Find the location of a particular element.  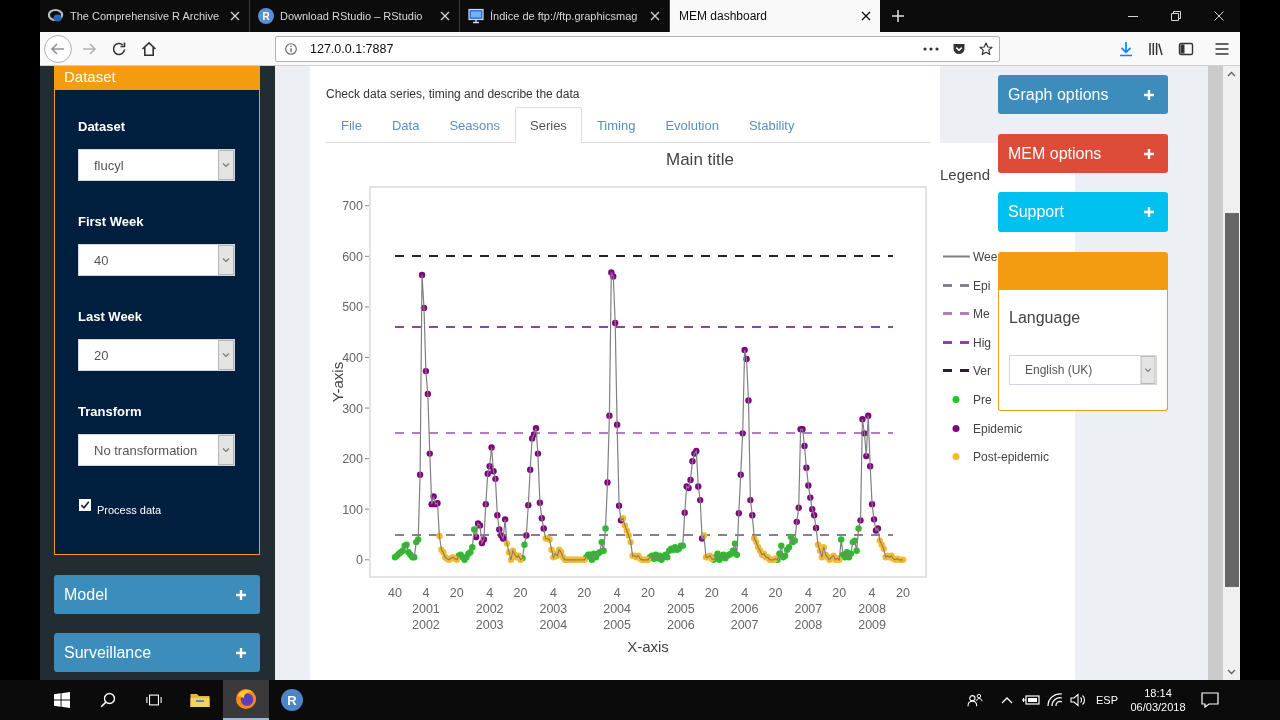

scrollbar is located at coordinates (1231, 373).